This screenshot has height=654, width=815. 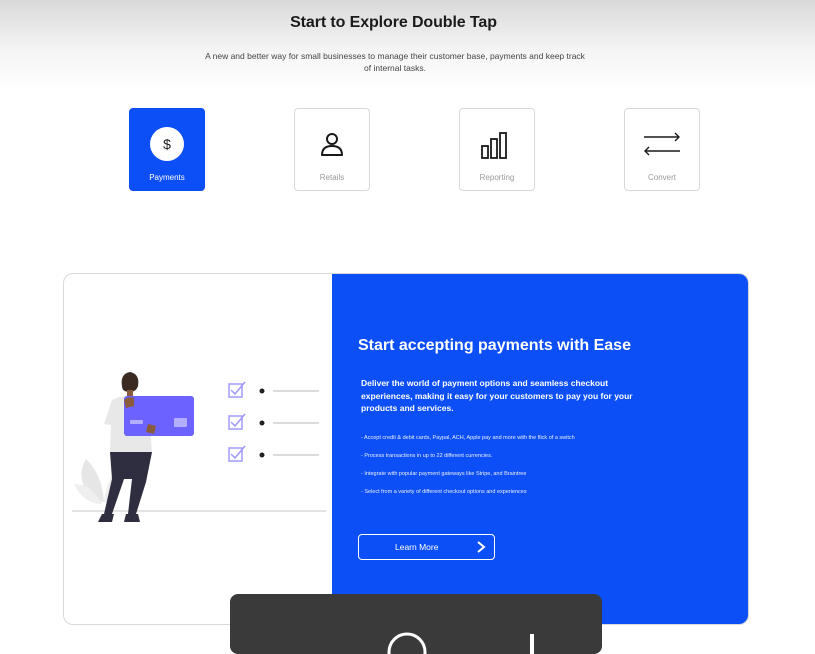 I want to click on chevron-right-icon, so click(x=481, y=548).